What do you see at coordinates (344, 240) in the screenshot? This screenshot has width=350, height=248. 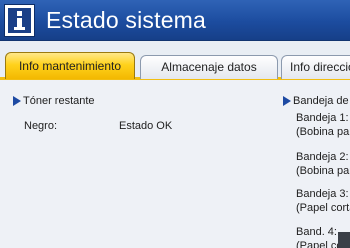 I see `scroll-corner` at bounding box center [344, 240].